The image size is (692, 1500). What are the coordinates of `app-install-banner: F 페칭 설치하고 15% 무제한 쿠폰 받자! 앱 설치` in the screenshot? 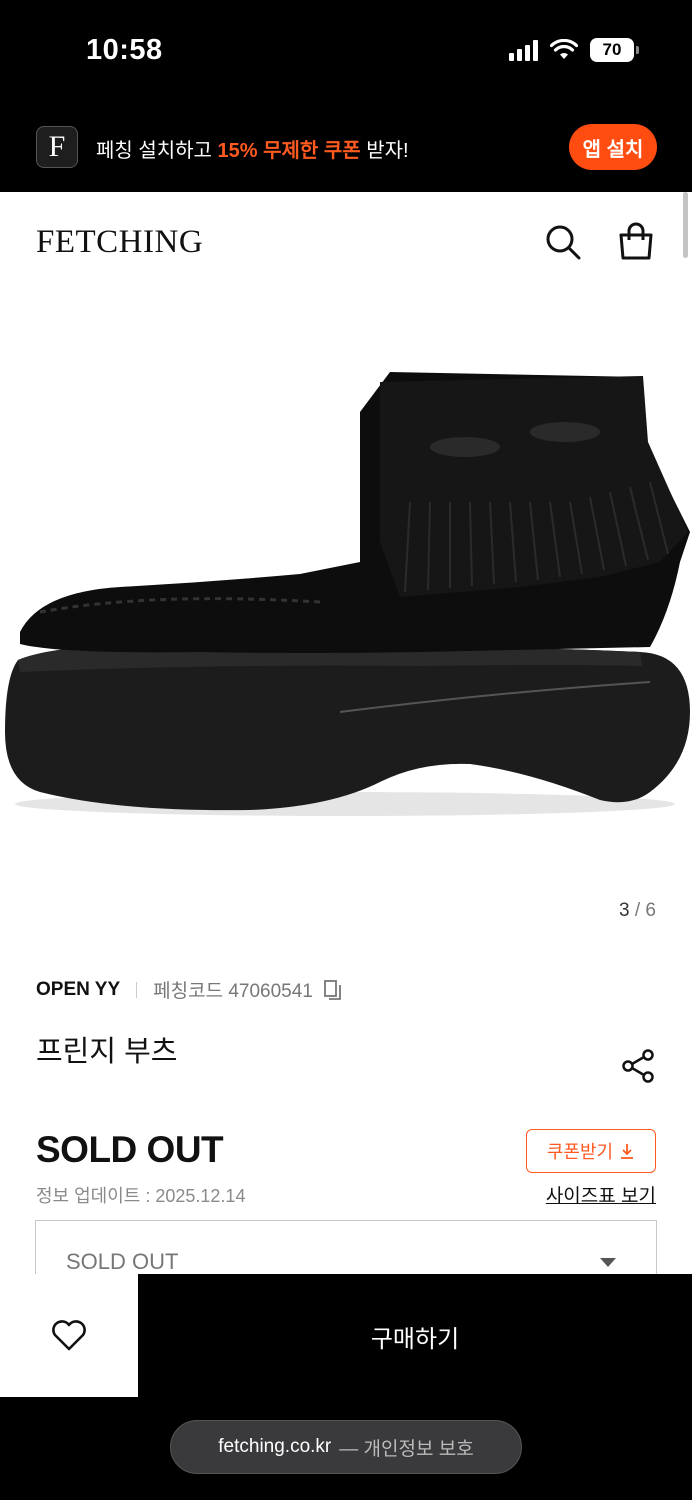 It's located at (346, 147).